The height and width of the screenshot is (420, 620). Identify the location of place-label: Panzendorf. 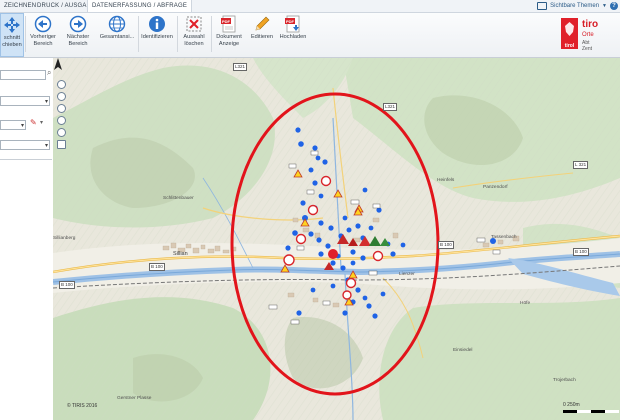
(495, 187).